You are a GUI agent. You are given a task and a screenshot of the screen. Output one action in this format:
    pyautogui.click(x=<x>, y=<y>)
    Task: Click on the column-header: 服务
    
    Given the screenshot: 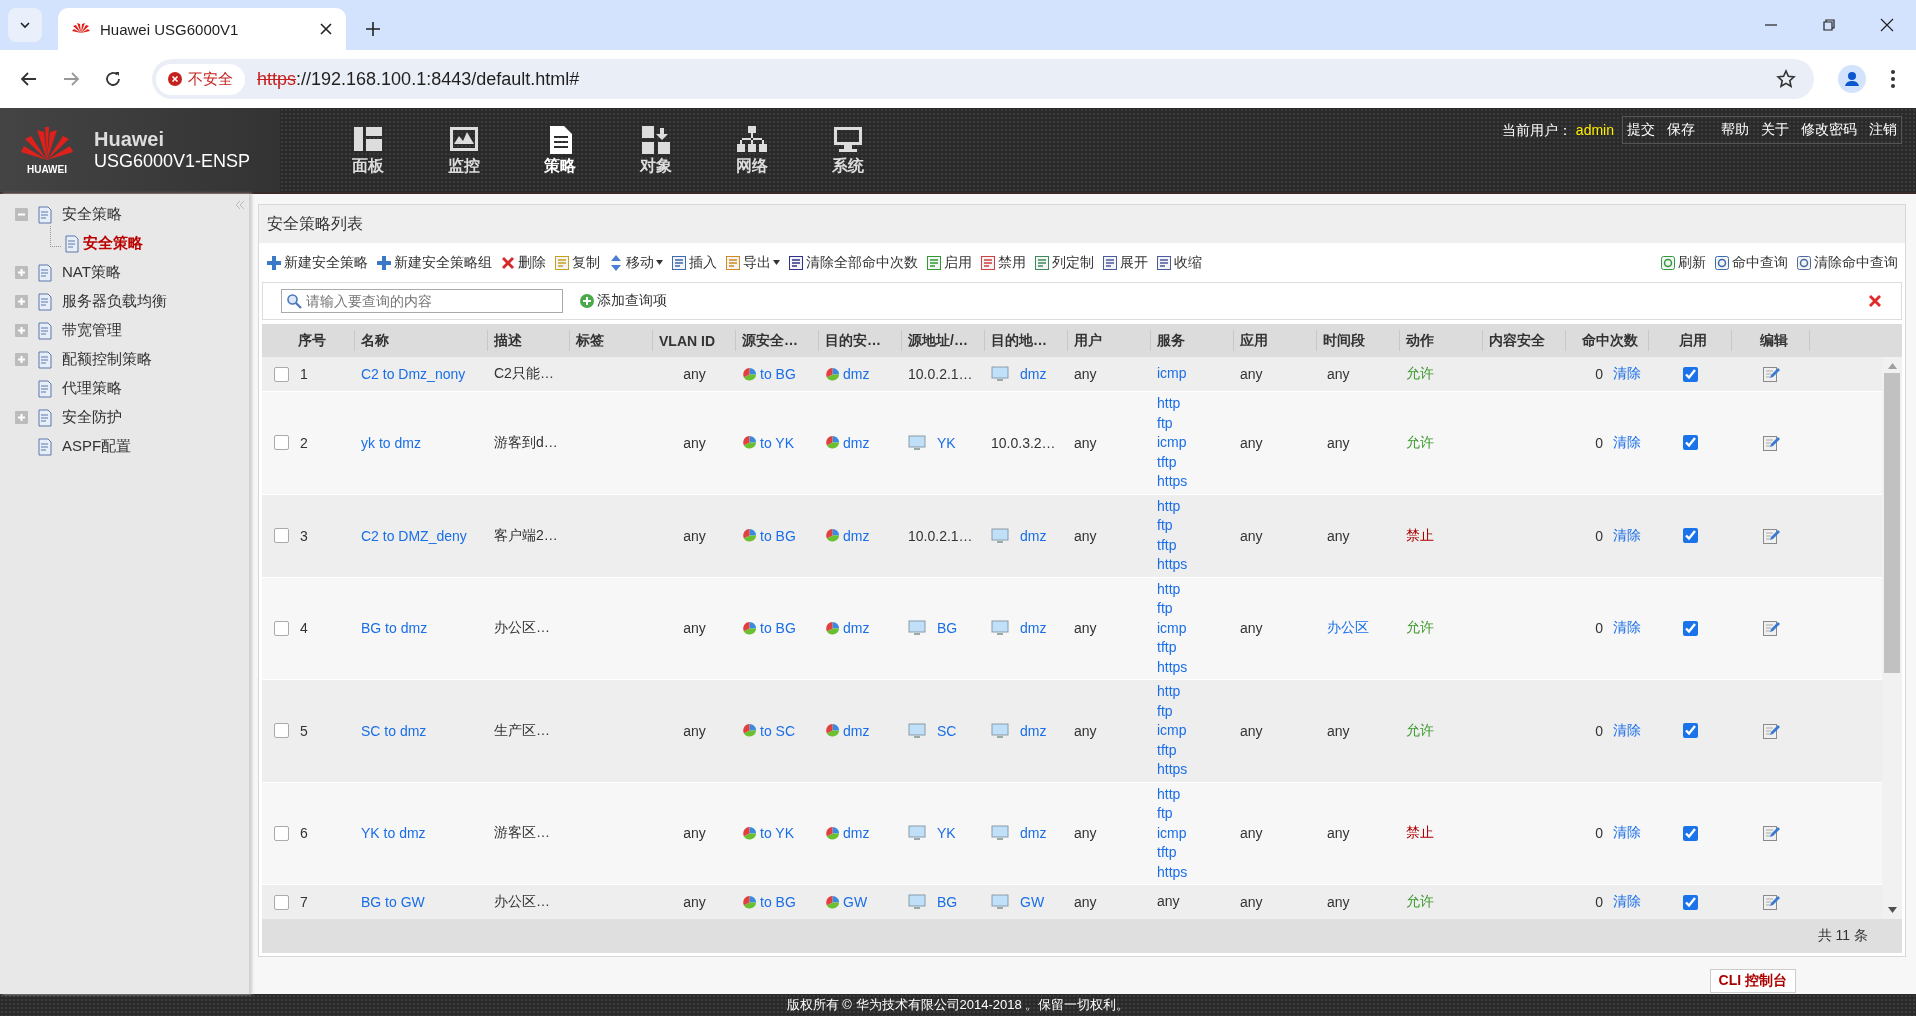 What is the action you would take?
    pyautogui.click(x=1192, y=340)
    